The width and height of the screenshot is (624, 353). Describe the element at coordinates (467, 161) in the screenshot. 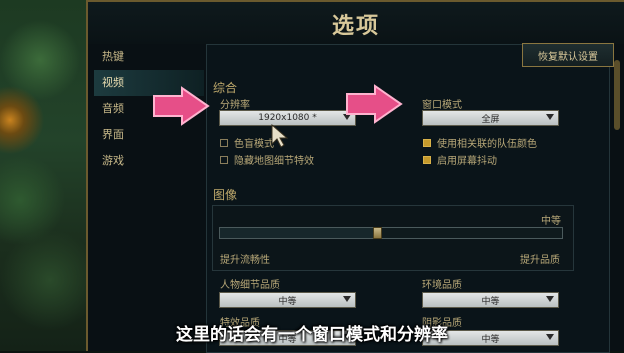

I see `screen-shake-label: 启用屏幕抖动` at that location.